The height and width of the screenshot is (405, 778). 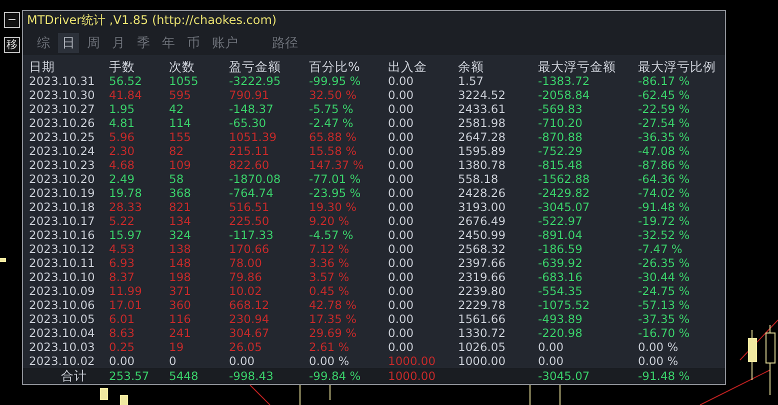 What do you see at coordinates (168, 43) in the screenshot?
I see `tab: 年` at bounding box center [168, 43].